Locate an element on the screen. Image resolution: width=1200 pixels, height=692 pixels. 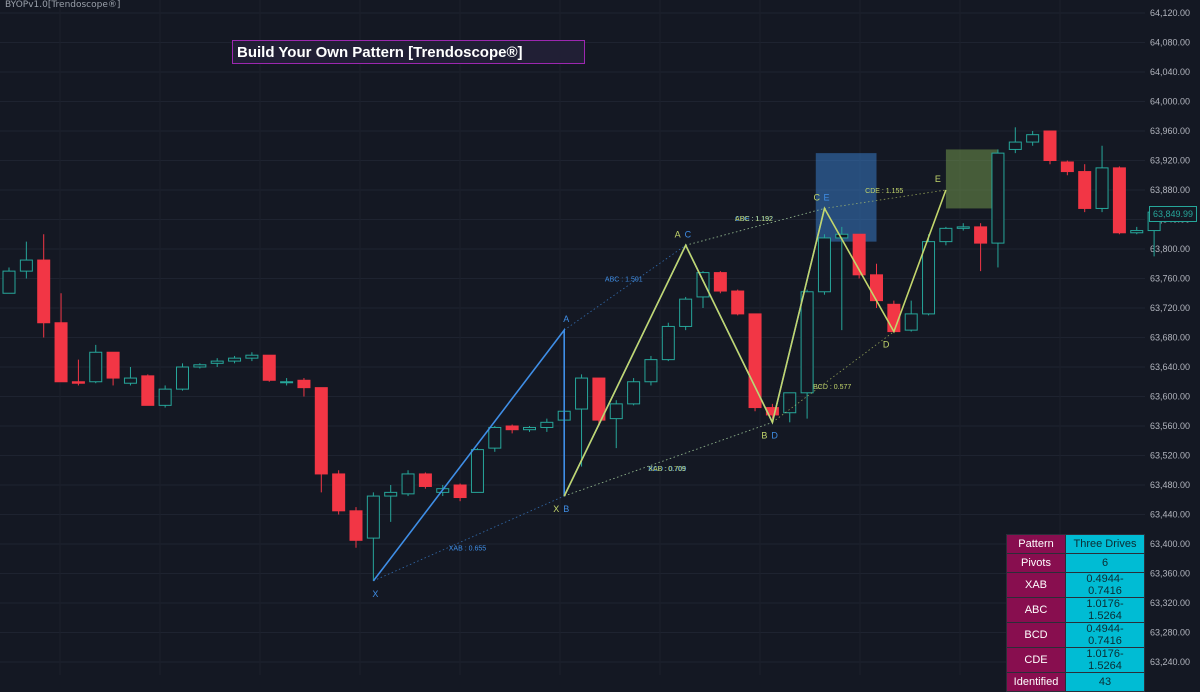
info-key: Pivots is located at coordinates (1036, 563).